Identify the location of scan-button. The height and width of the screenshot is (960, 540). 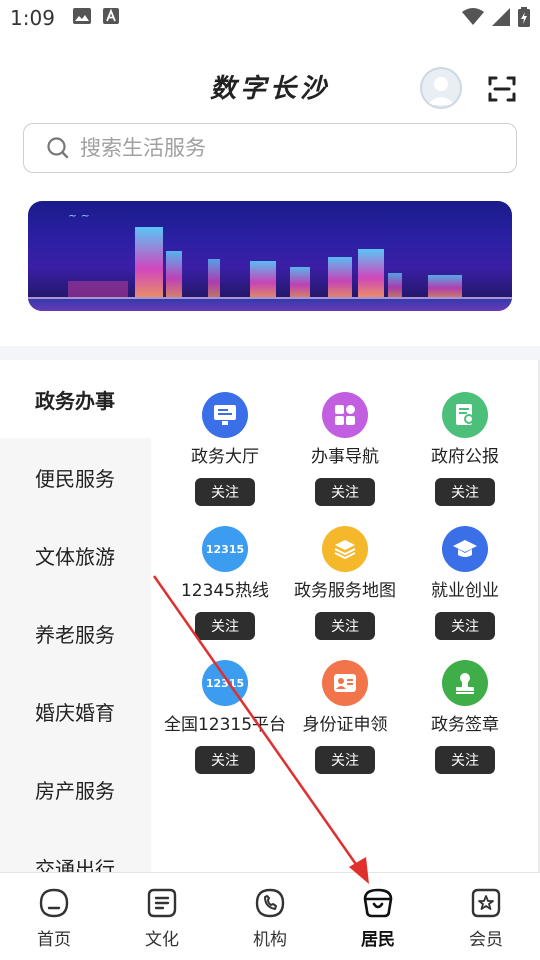
(502, 89).